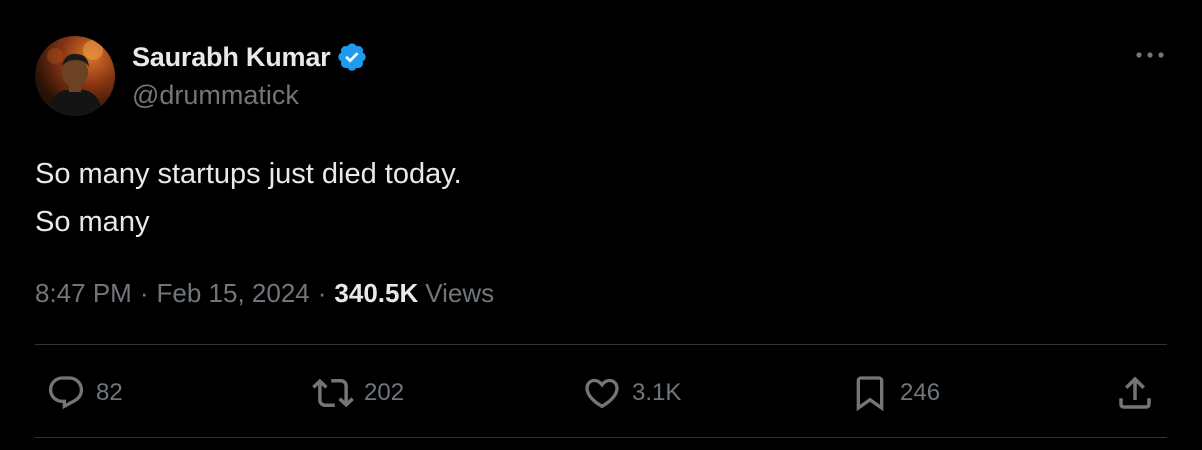 The width and height of the screenshot is (1202, 450). I want to click on like-count: 3.1K, so click(657, 392).